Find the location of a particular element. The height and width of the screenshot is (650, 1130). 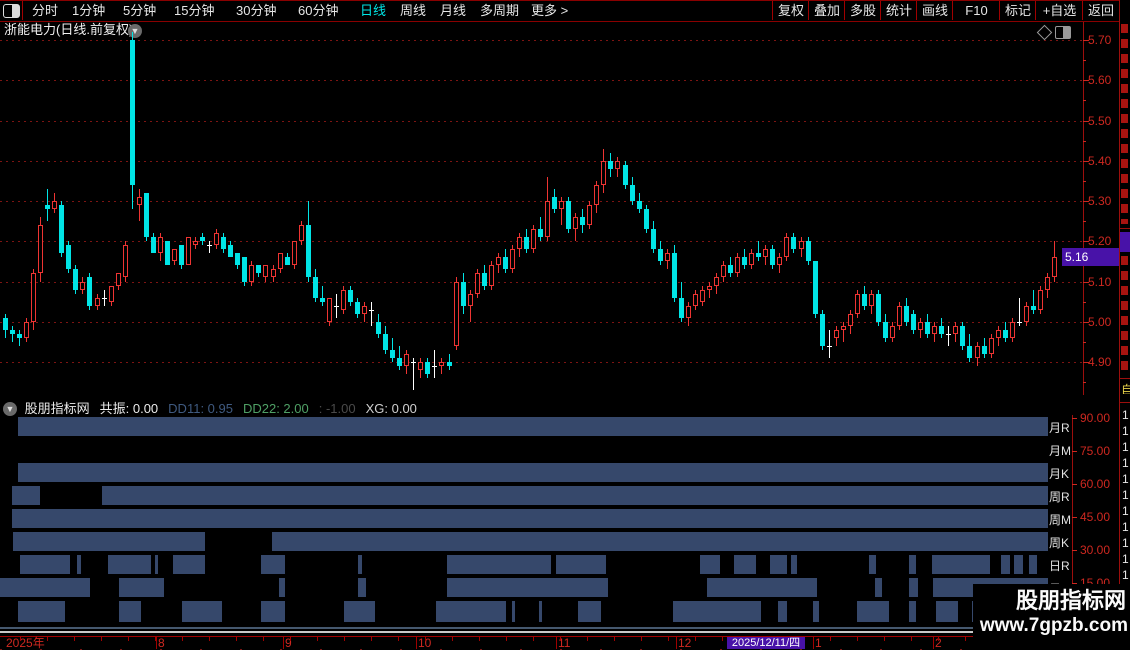

clipped-number: 1 is located at coordinates (1125, 479).